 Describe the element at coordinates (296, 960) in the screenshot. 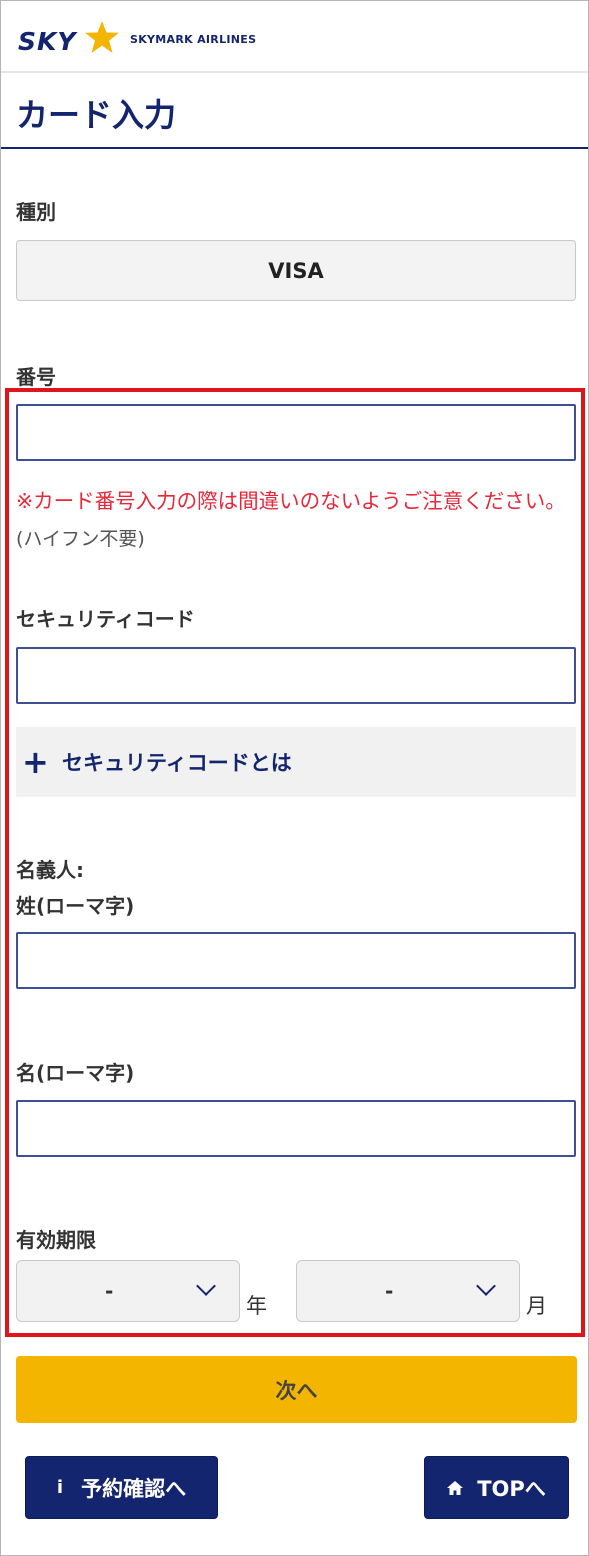

I see `last-name-input` at that location.